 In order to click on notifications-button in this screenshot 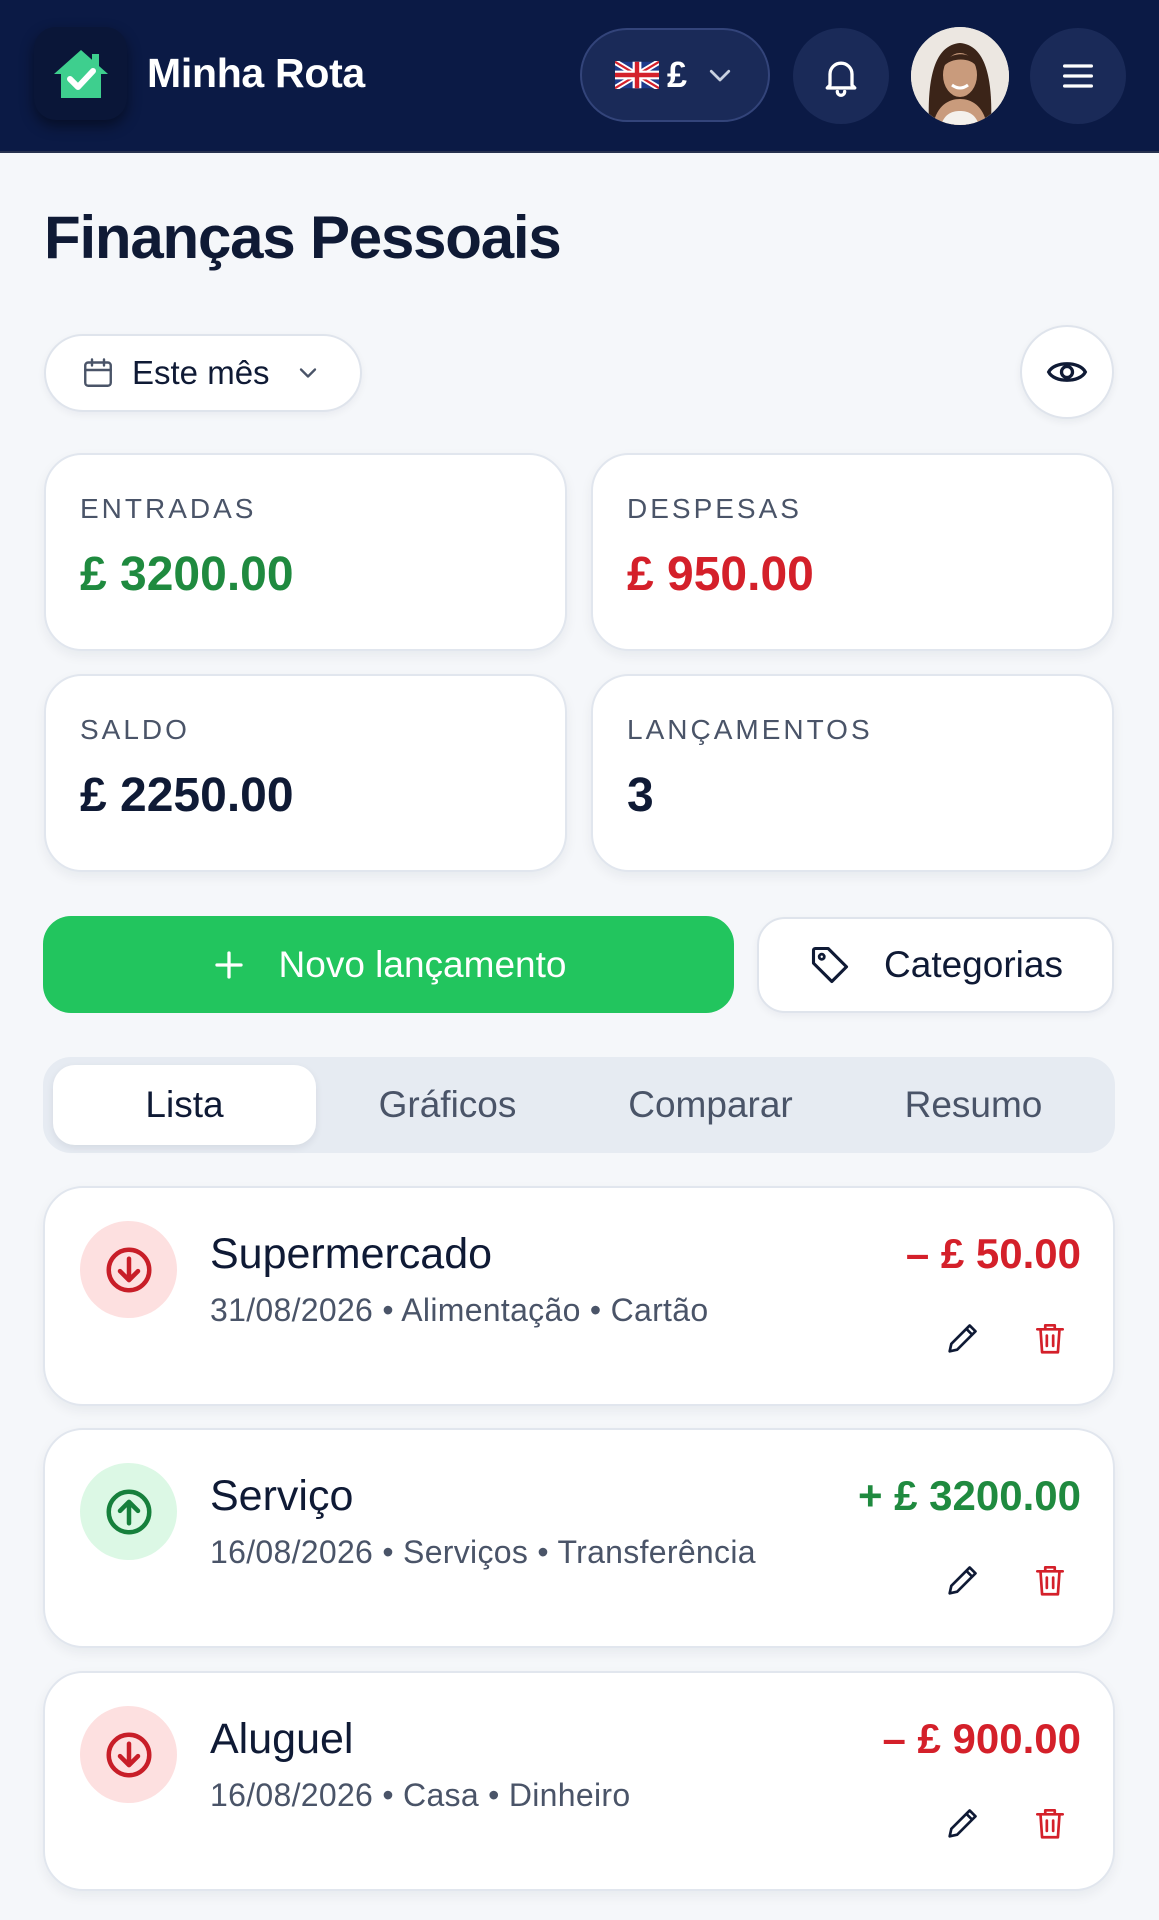, I will do `click(841, 76)`.